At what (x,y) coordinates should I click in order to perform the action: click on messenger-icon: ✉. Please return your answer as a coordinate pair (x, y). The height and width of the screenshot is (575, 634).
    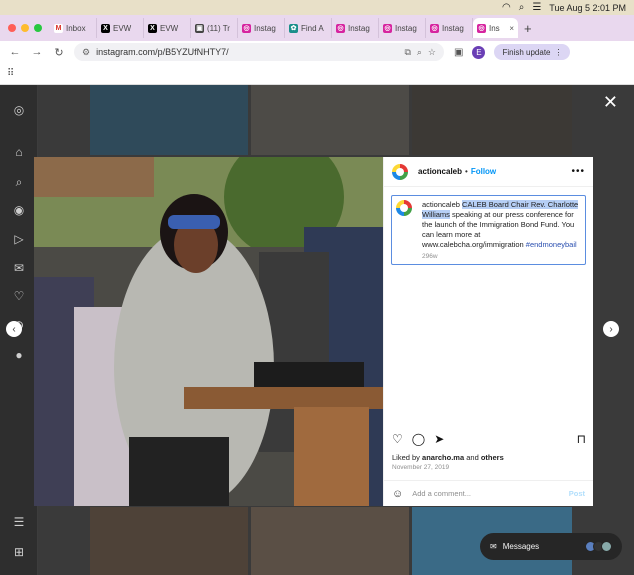
    Looking at the image, I should click on (19, 268).